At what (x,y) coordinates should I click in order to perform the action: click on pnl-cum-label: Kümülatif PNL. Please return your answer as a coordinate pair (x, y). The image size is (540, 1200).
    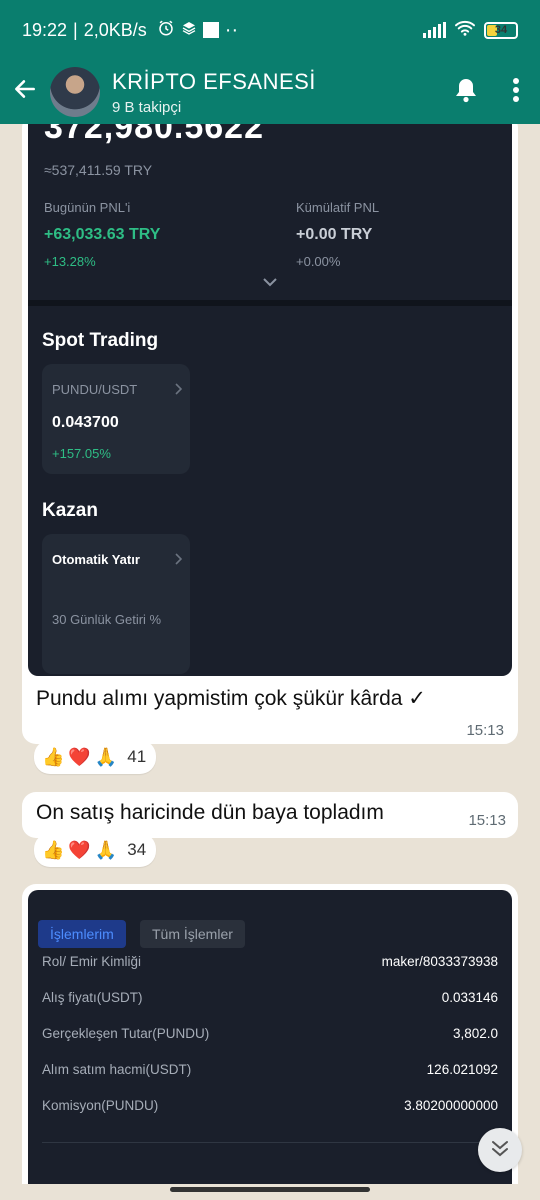
    Looking at the image, I should click on (338, 207).